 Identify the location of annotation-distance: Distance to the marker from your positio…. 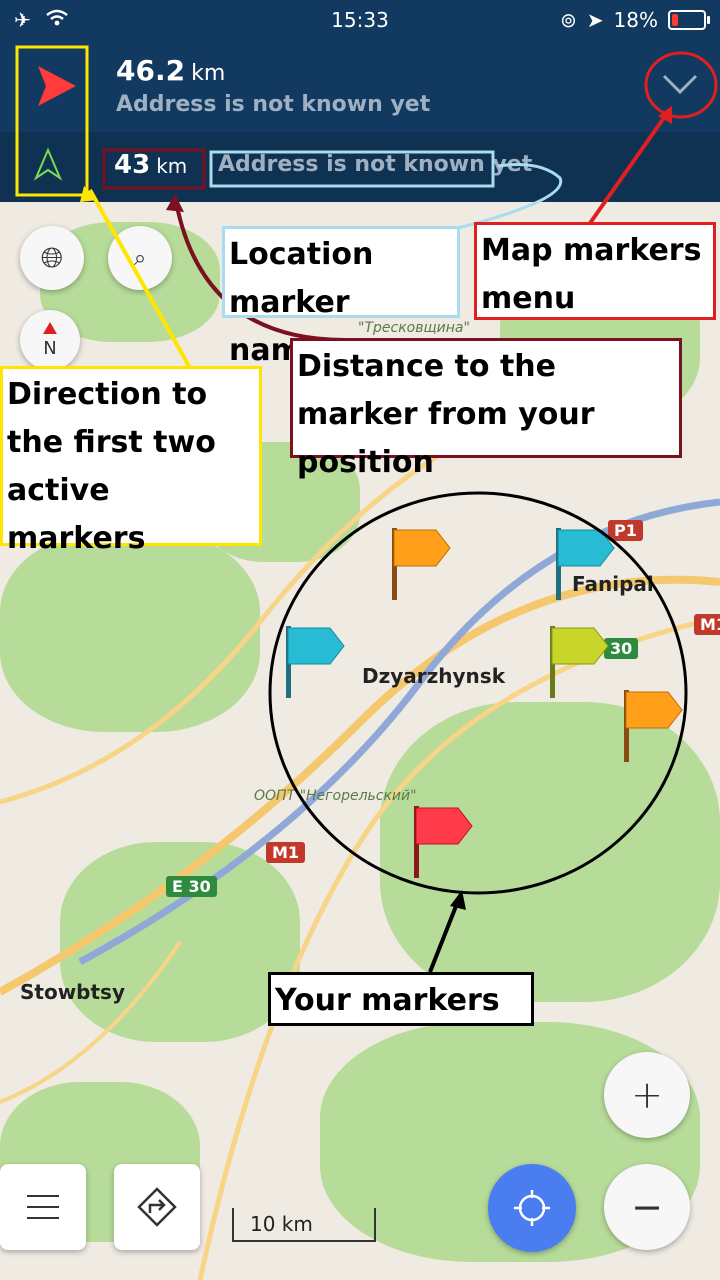
(486, 409).